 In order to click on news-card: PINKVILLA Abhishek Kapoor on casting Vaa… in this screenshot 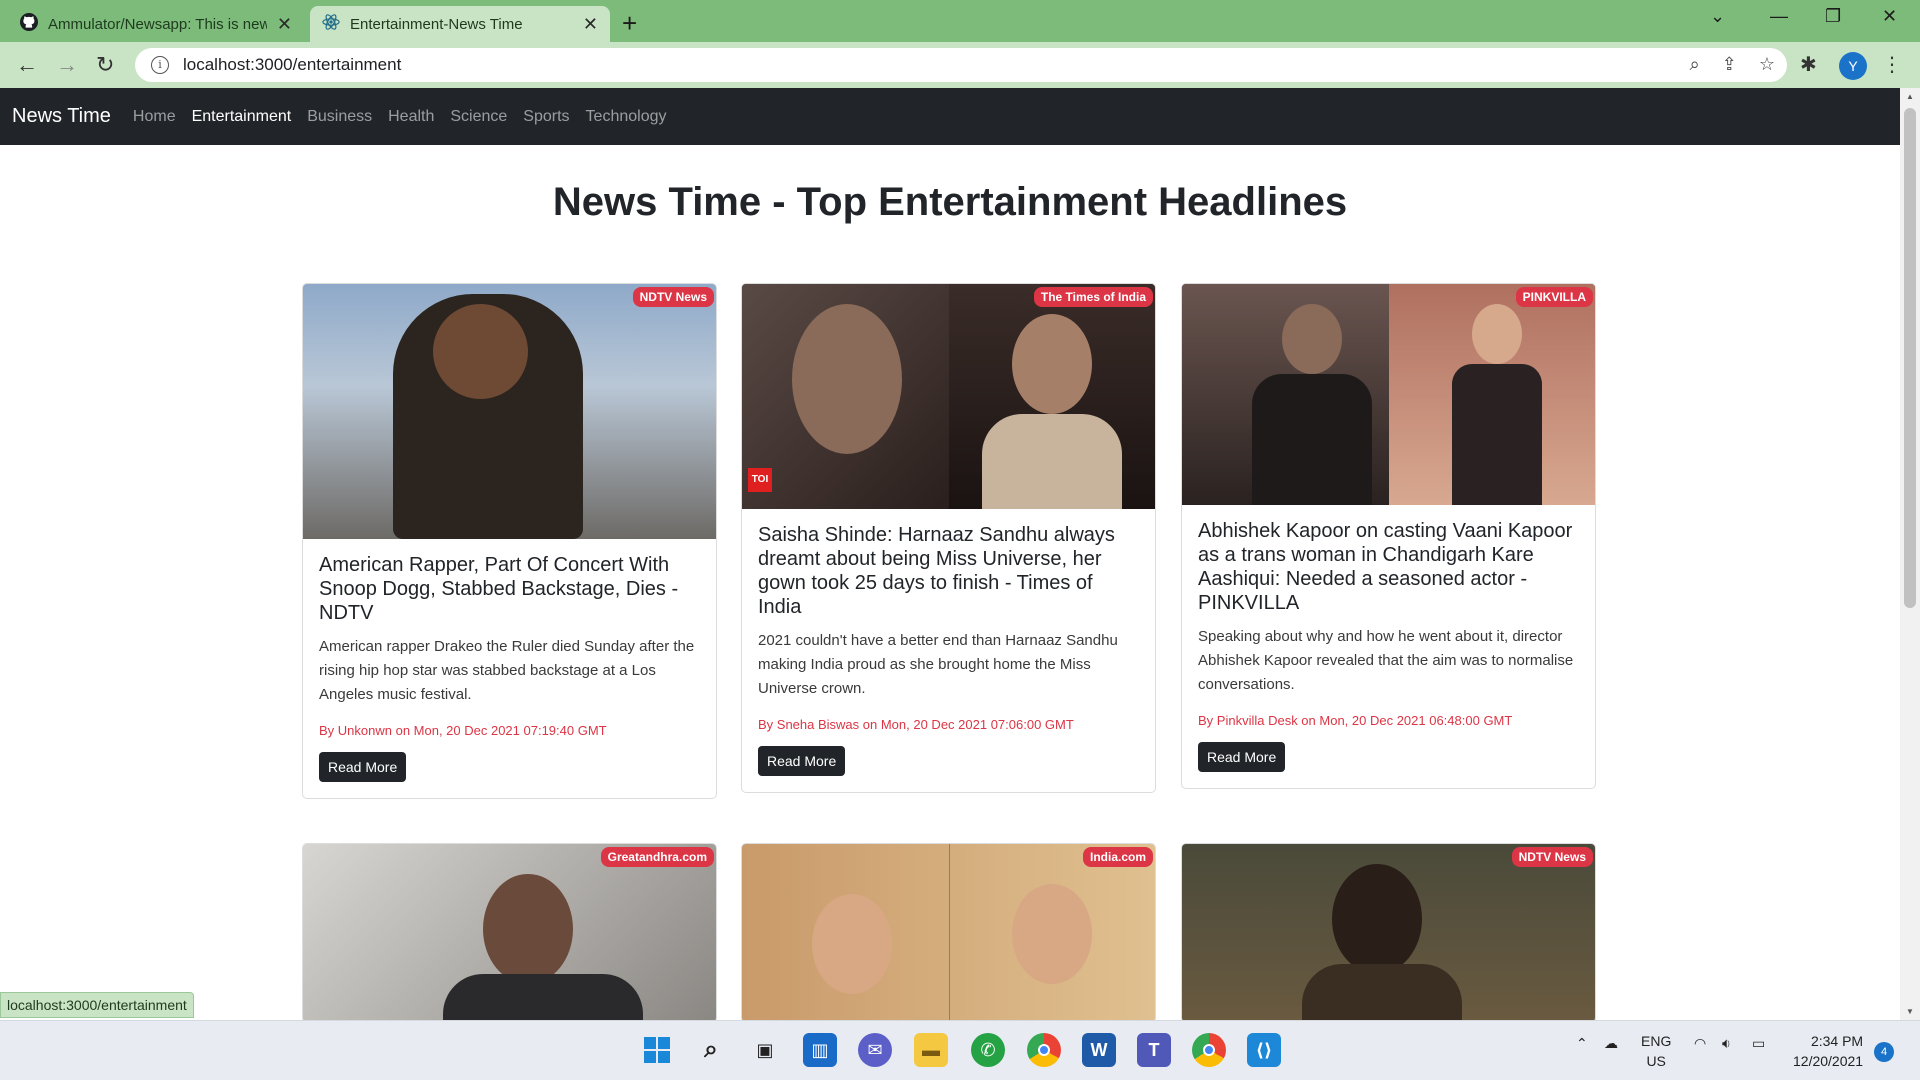, I will do `click(1388, 536)`.